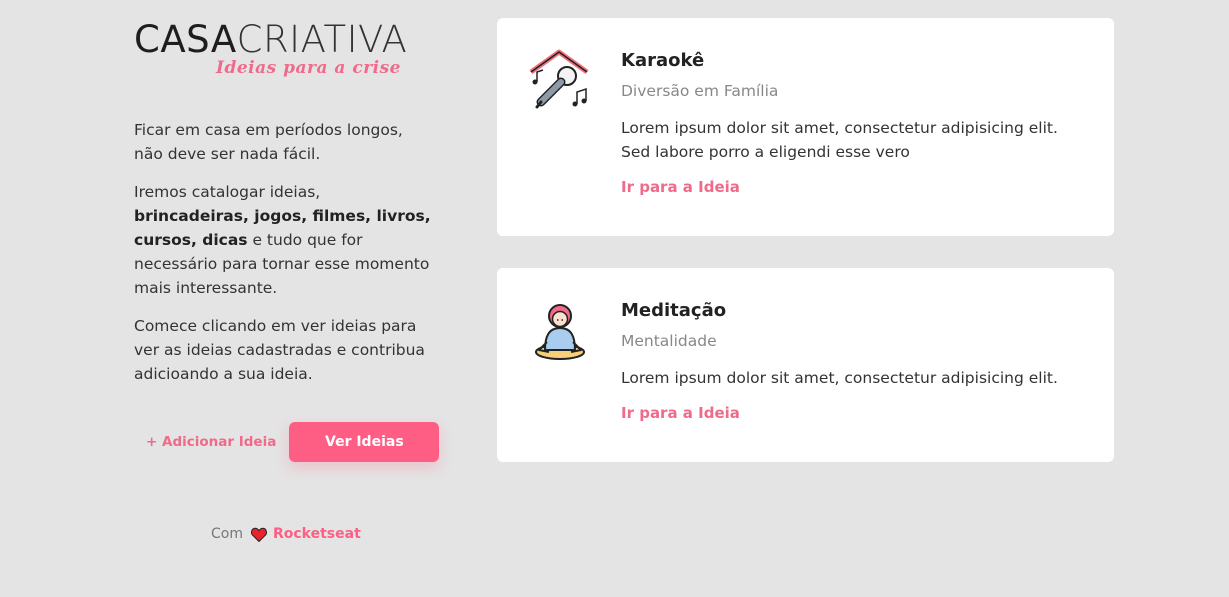 This screenshot has height=597, width=1229. I want to click on idea-title: Meditação, so click(674, 310).